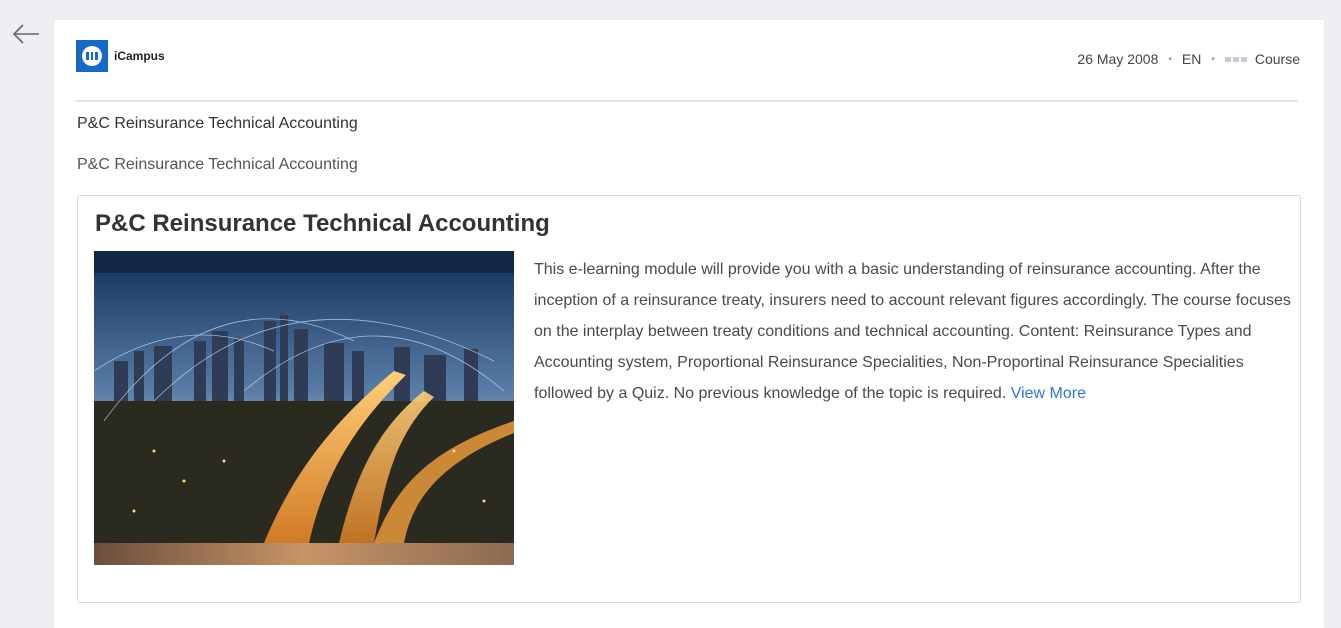 The width and height of the screenshot is (1341, 628). What do you see at coordinates (1191, 59) in the screenshot?
I see `language-label: EN` at bounding box center [1191, 59].